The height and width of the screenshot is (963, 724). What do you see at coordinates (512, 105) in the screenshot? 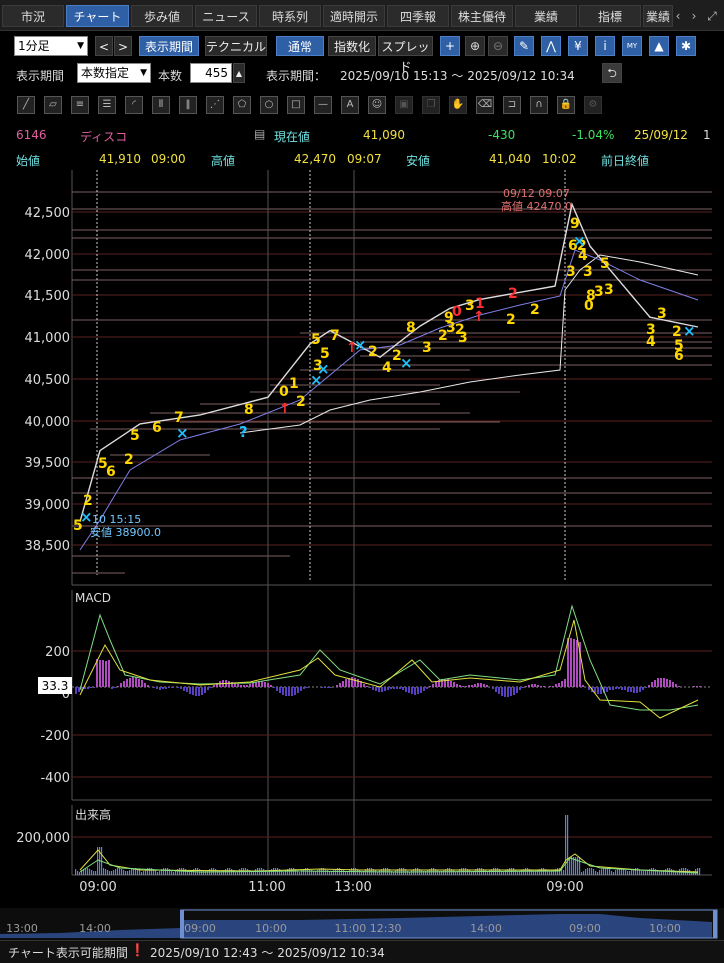
I see `magnet-tool-icon: ⊐` at bounding box center [512, 105].